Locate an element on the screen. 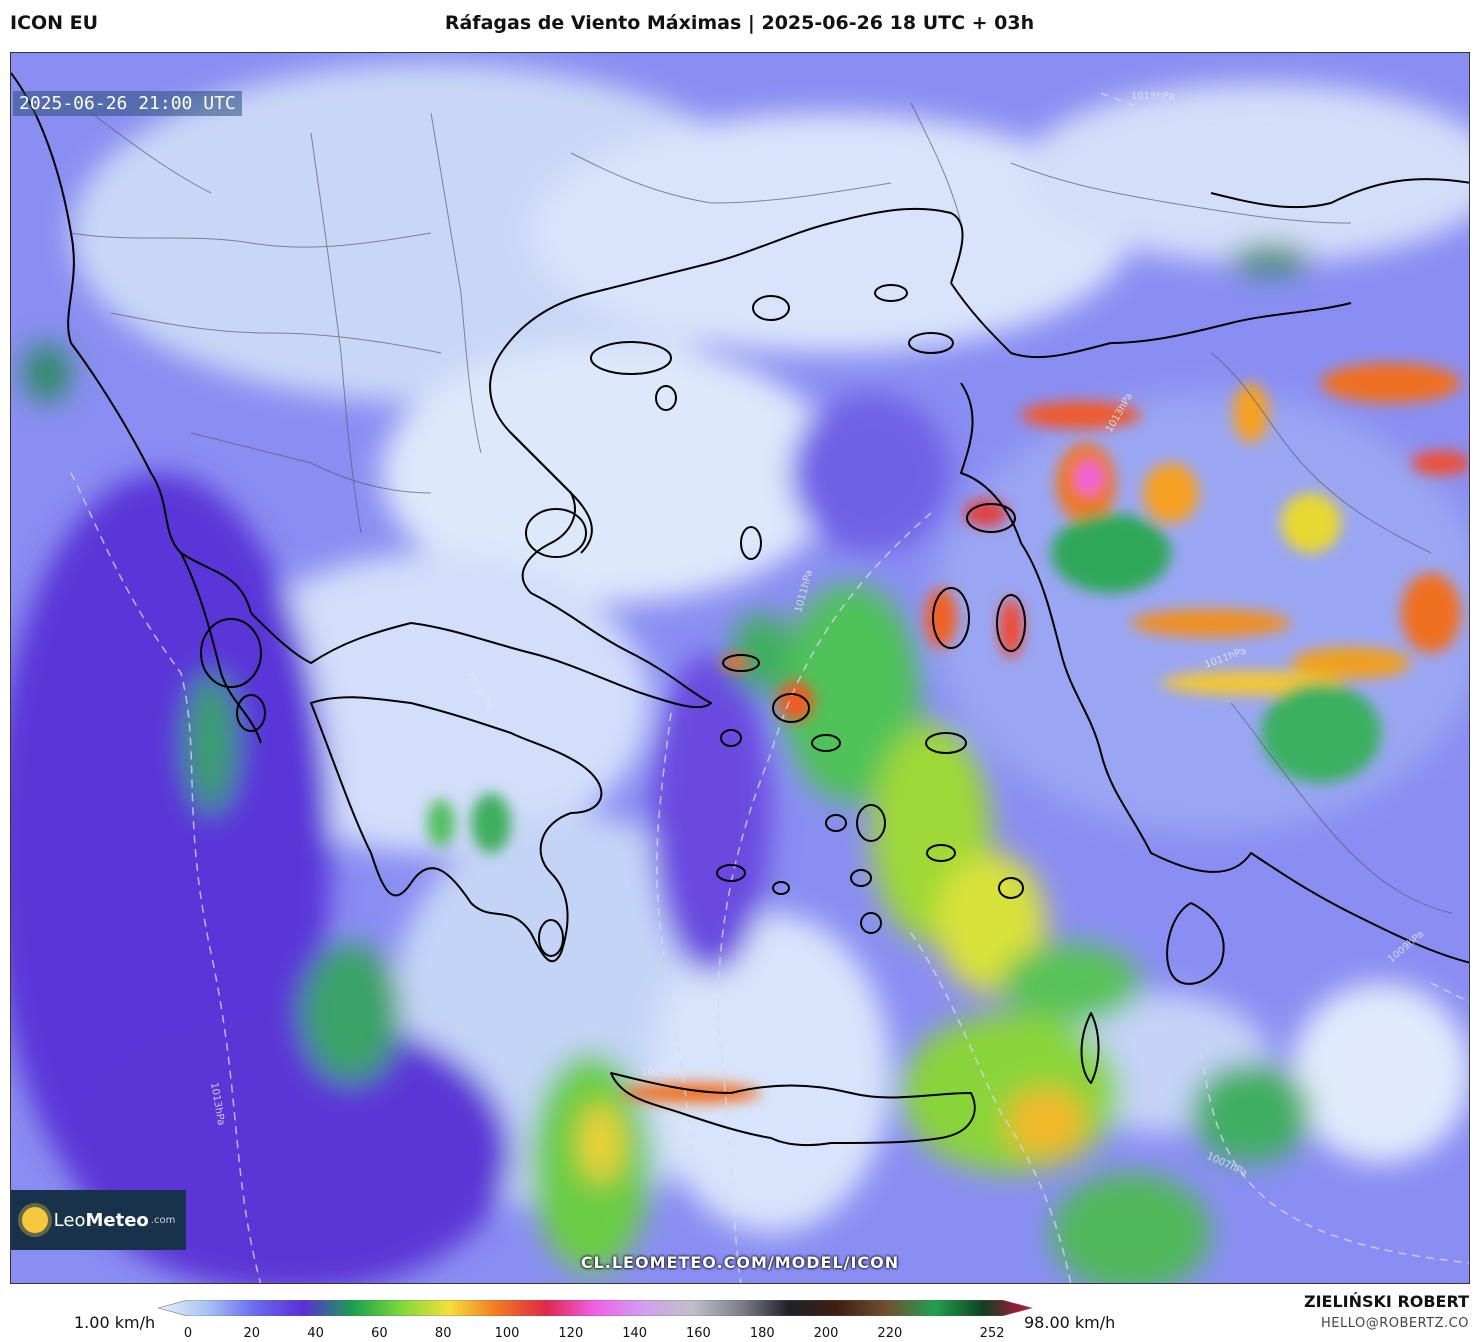 This screenshot has height=1342, width=1479. source-url: CL.LEOMETEO.COM/MODEL/ICON is located at coordinates (740, 1262).